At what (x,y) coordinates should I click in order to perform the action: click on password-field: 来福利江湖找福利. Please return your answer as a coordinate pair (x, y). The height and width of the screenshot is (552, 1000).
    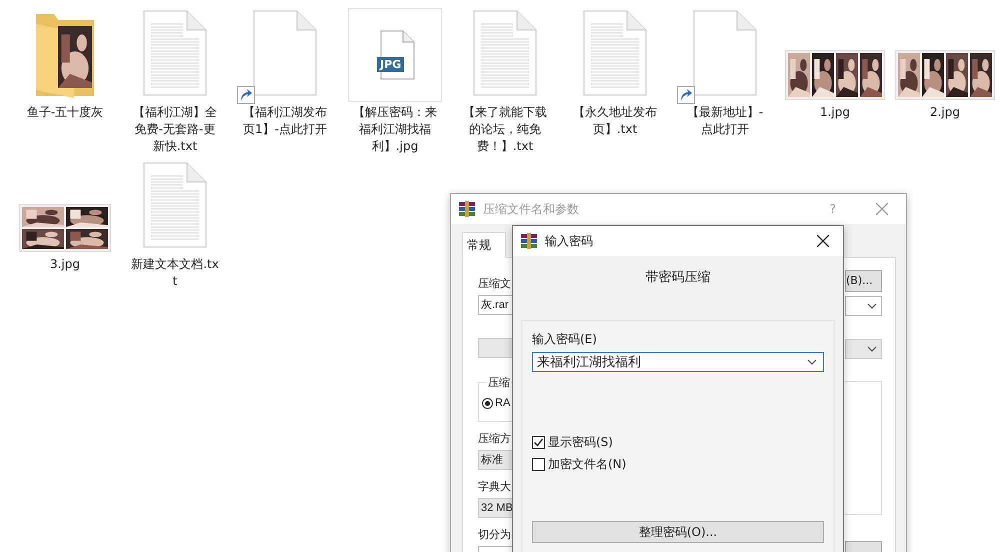
    Looking at the image, I should click on (678, 362).